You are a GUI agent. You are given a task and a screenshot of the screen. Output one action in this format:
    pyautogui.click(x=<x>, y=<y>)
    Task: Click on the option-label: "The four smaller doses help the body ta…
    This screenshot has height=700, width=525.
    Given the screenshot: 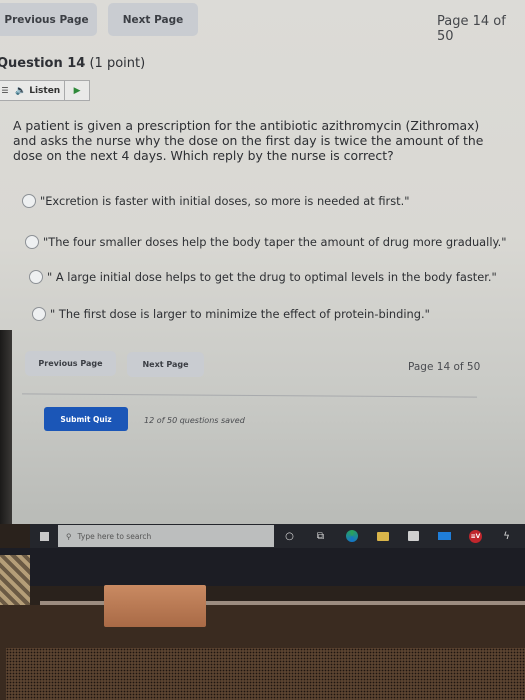 What is the action you would take?
    pyautogui.click(x=275, y=242)
    